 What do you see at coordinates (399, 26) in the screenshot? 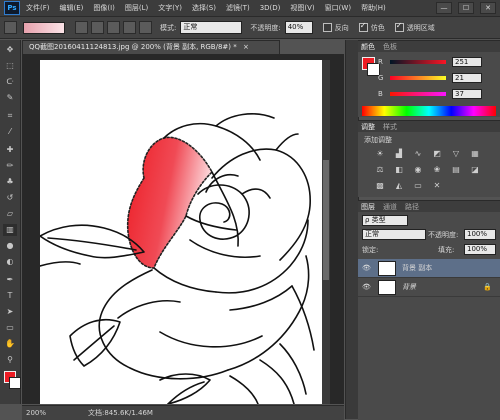
I see `transparency-checkbox` at bounding box center [399, 26].